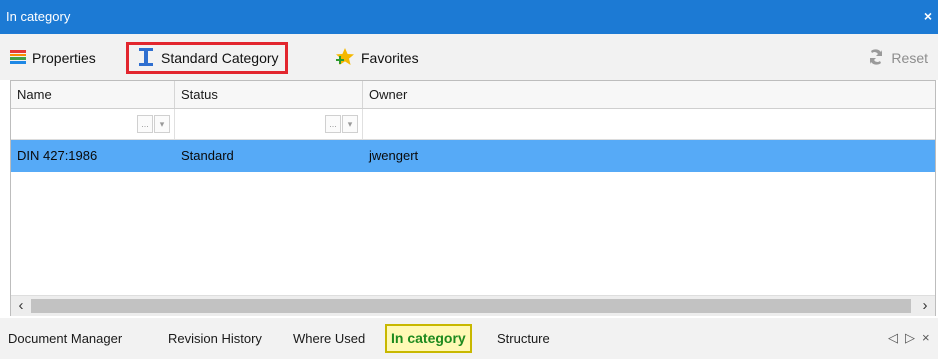 The width and height of the screenshot is (938, 359). I want to click on properties-label: Properties, so click(64, 58).